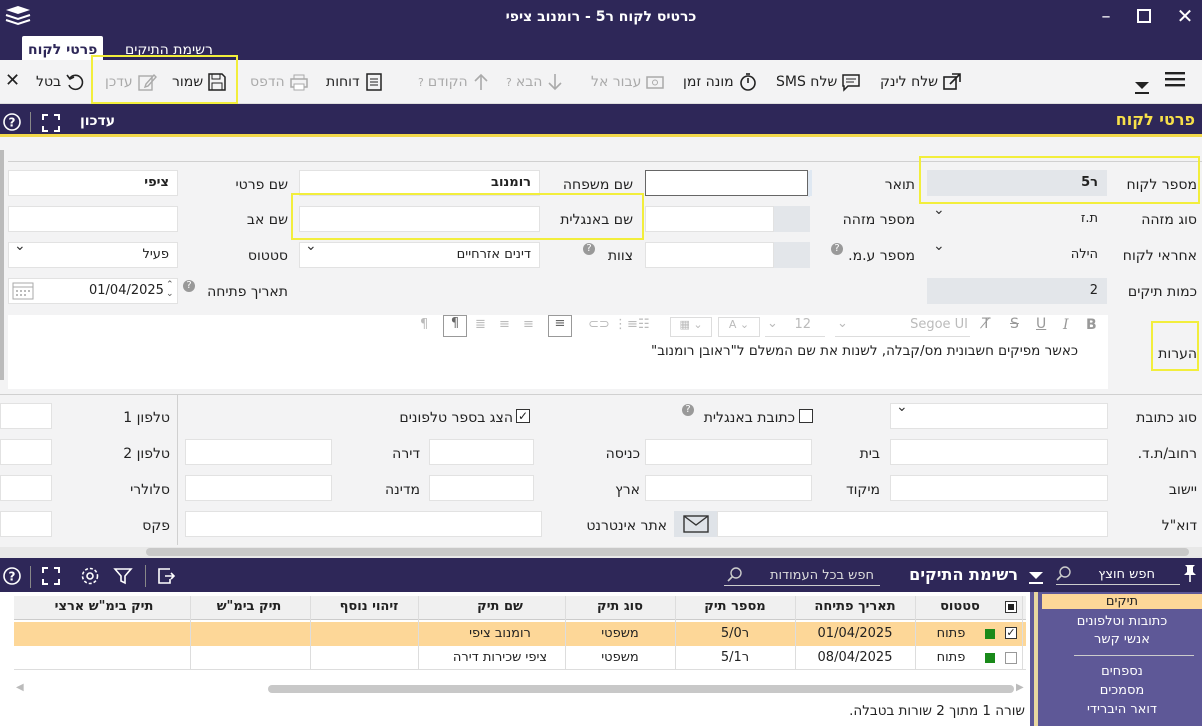 This screenshot has height=726, width=1202. I want to click on export-icon, so click(166, 578).